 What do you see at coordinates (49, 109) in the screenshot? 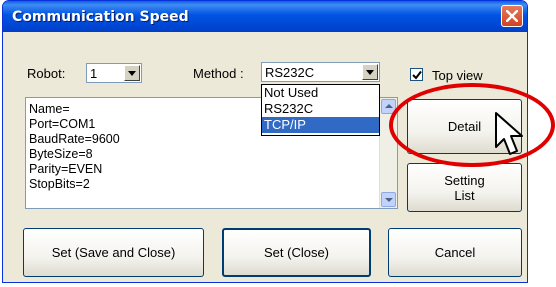
I see `settings-line: Name=` at bounding box center [49, 109].